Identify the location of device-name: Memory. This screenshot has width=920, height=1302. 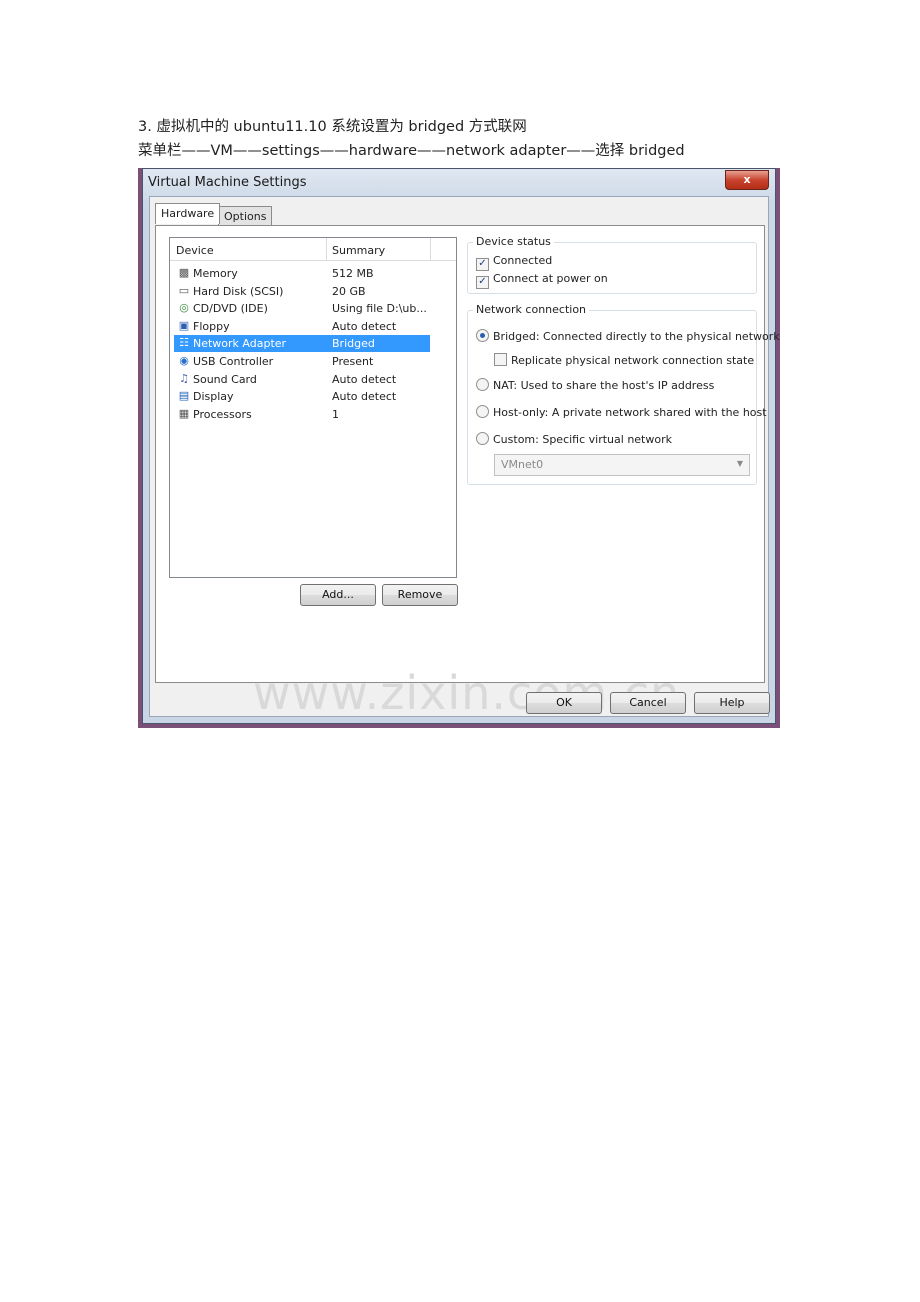
(215, 273).